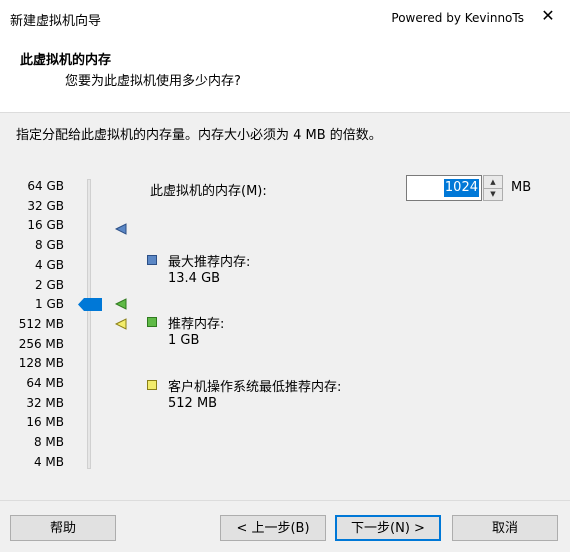 Image resolution: width=570 pixels, height=552 pixels. What do you see at coordinates (196, 324) in the screenshot?
I see `legend-title: 推荐内存:` at bounding box center [196, 324].